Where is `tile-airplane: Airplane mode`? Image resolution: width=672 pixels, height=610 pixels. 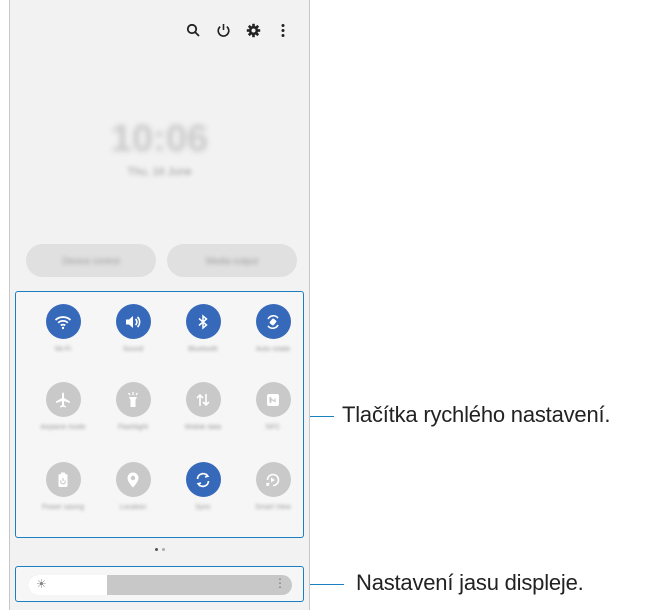 tile-airplane: Airplane mode is located at coordinates (63, 407).